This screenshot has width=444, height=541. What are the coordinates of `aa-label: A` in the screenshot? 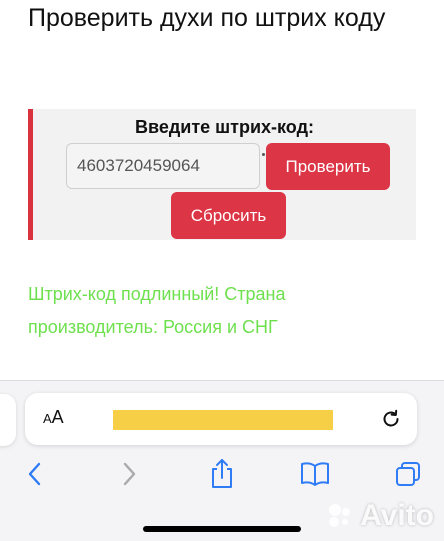 It's located at (57, 417).